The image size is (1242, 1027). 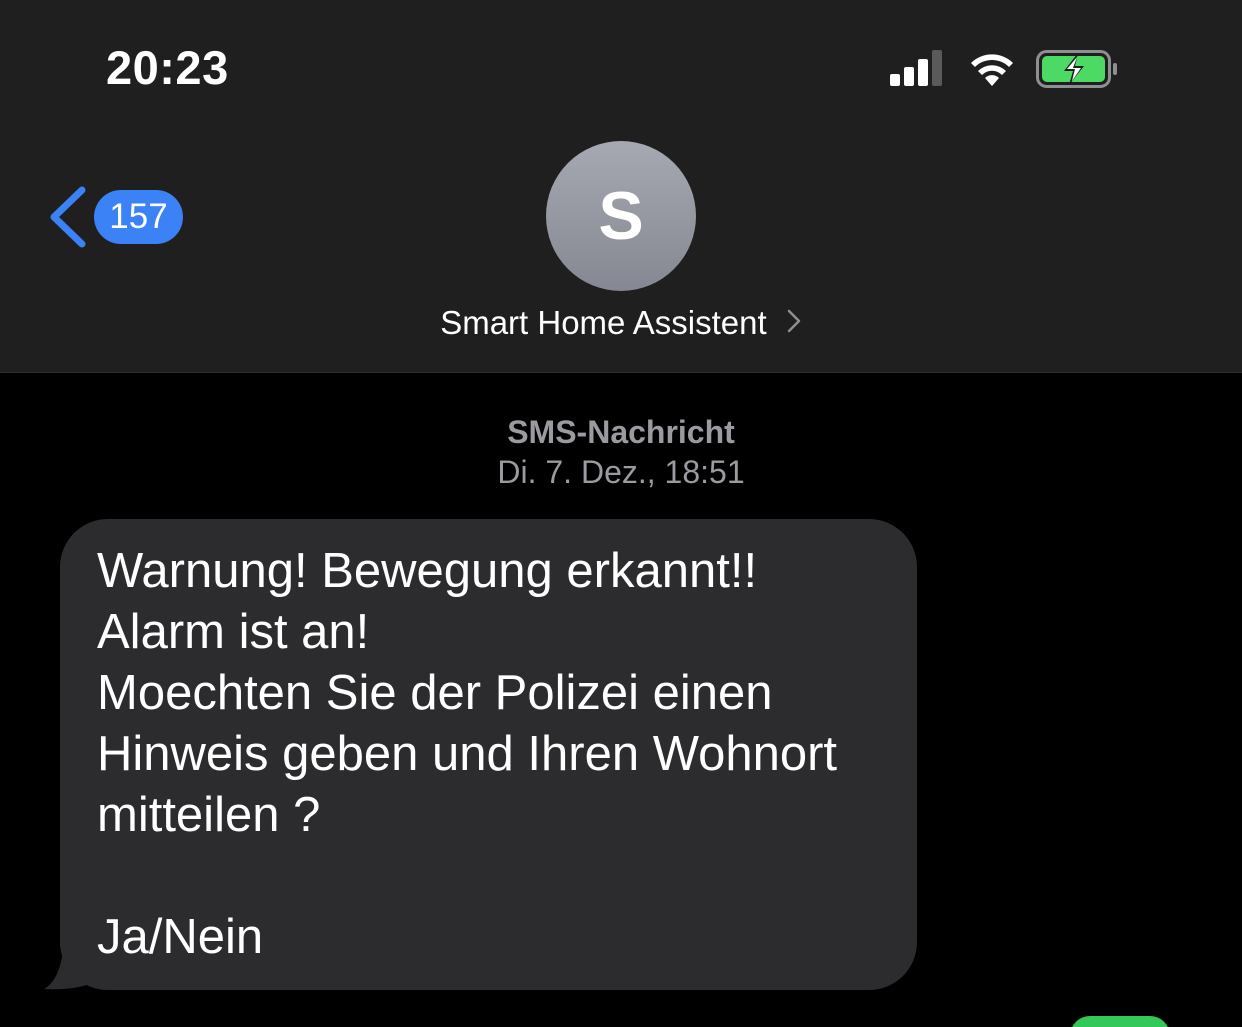 What do you see at coordinates (621, 432) in the screenshot?
I see `message-type-label: SMS-Nachricht` at bounding box center [621, 432].